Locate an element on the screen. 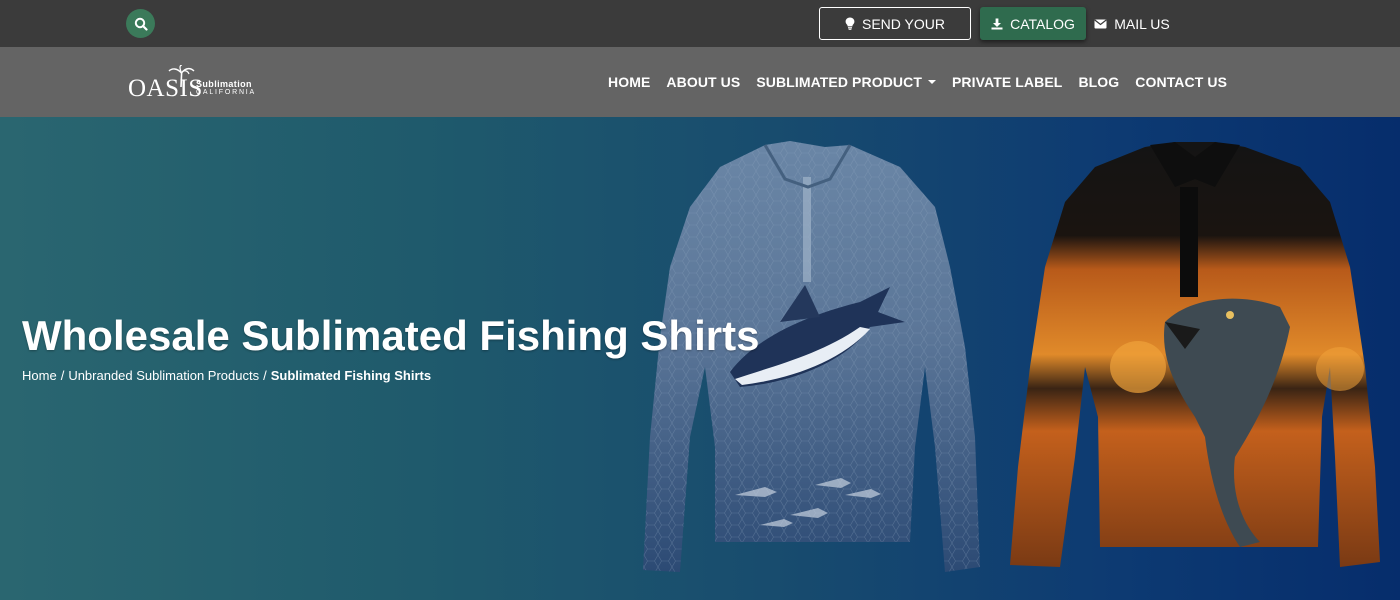 Image resolution: width=1400 pixels, height=600 pixels. oasis-logo: OASIS Sublimation CALIFORNIA is located at coordinates (198, 83).